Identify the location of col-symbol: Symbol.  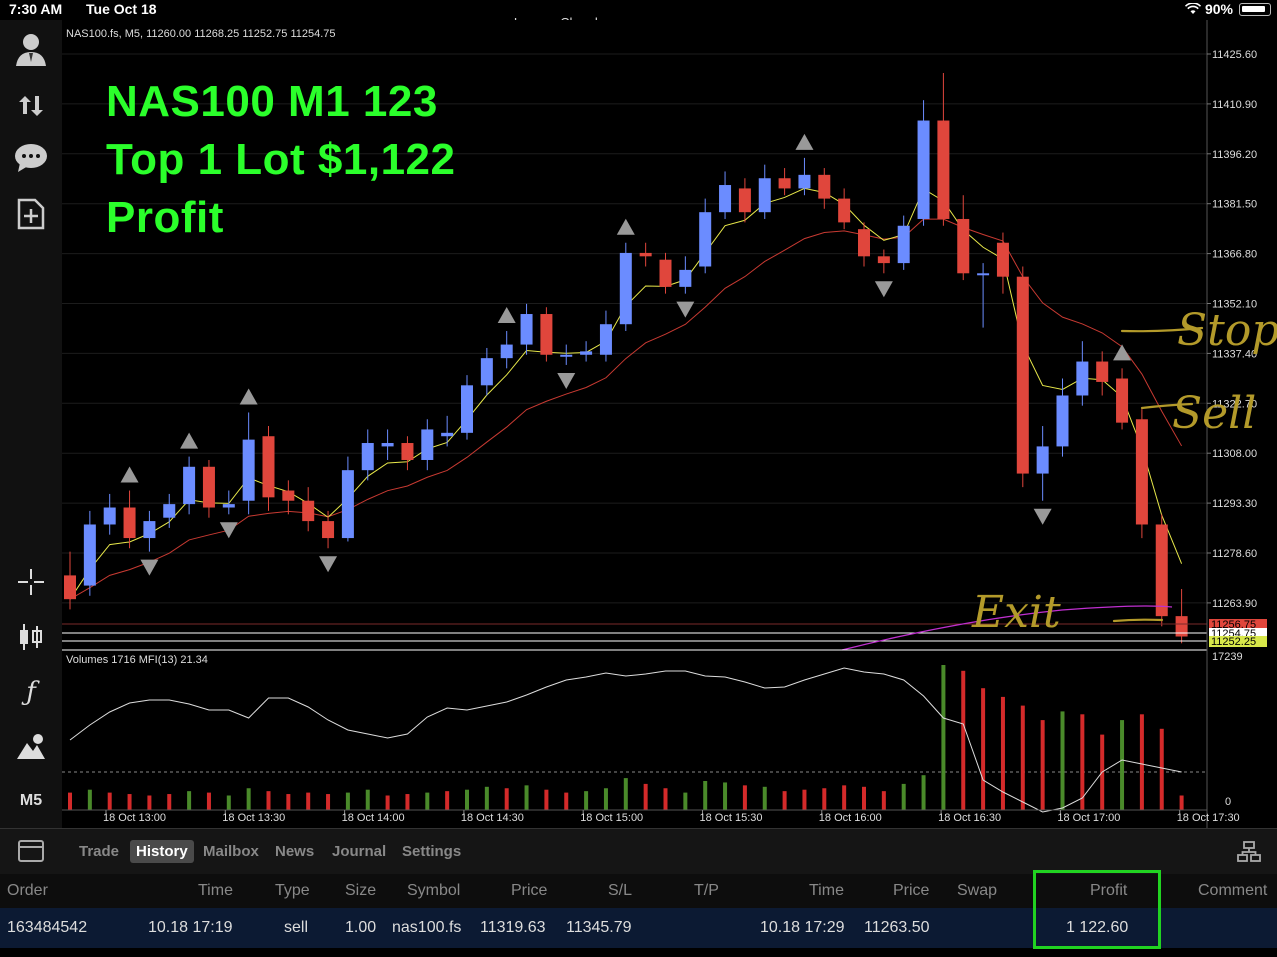
(433, 891).